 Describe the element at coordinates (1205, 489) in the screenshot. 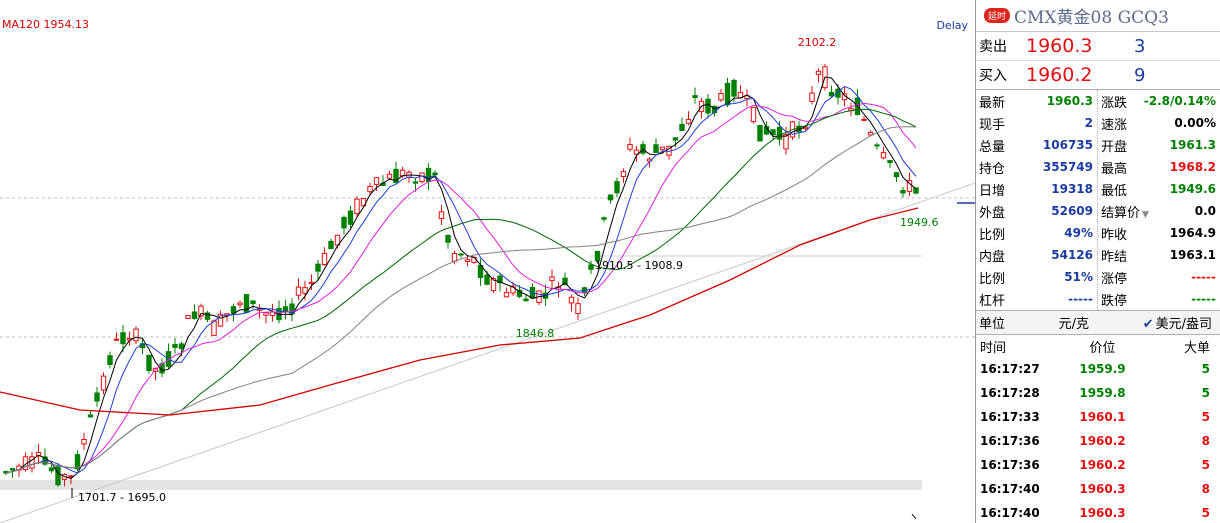

I see `trade-volume: 8` at that location.